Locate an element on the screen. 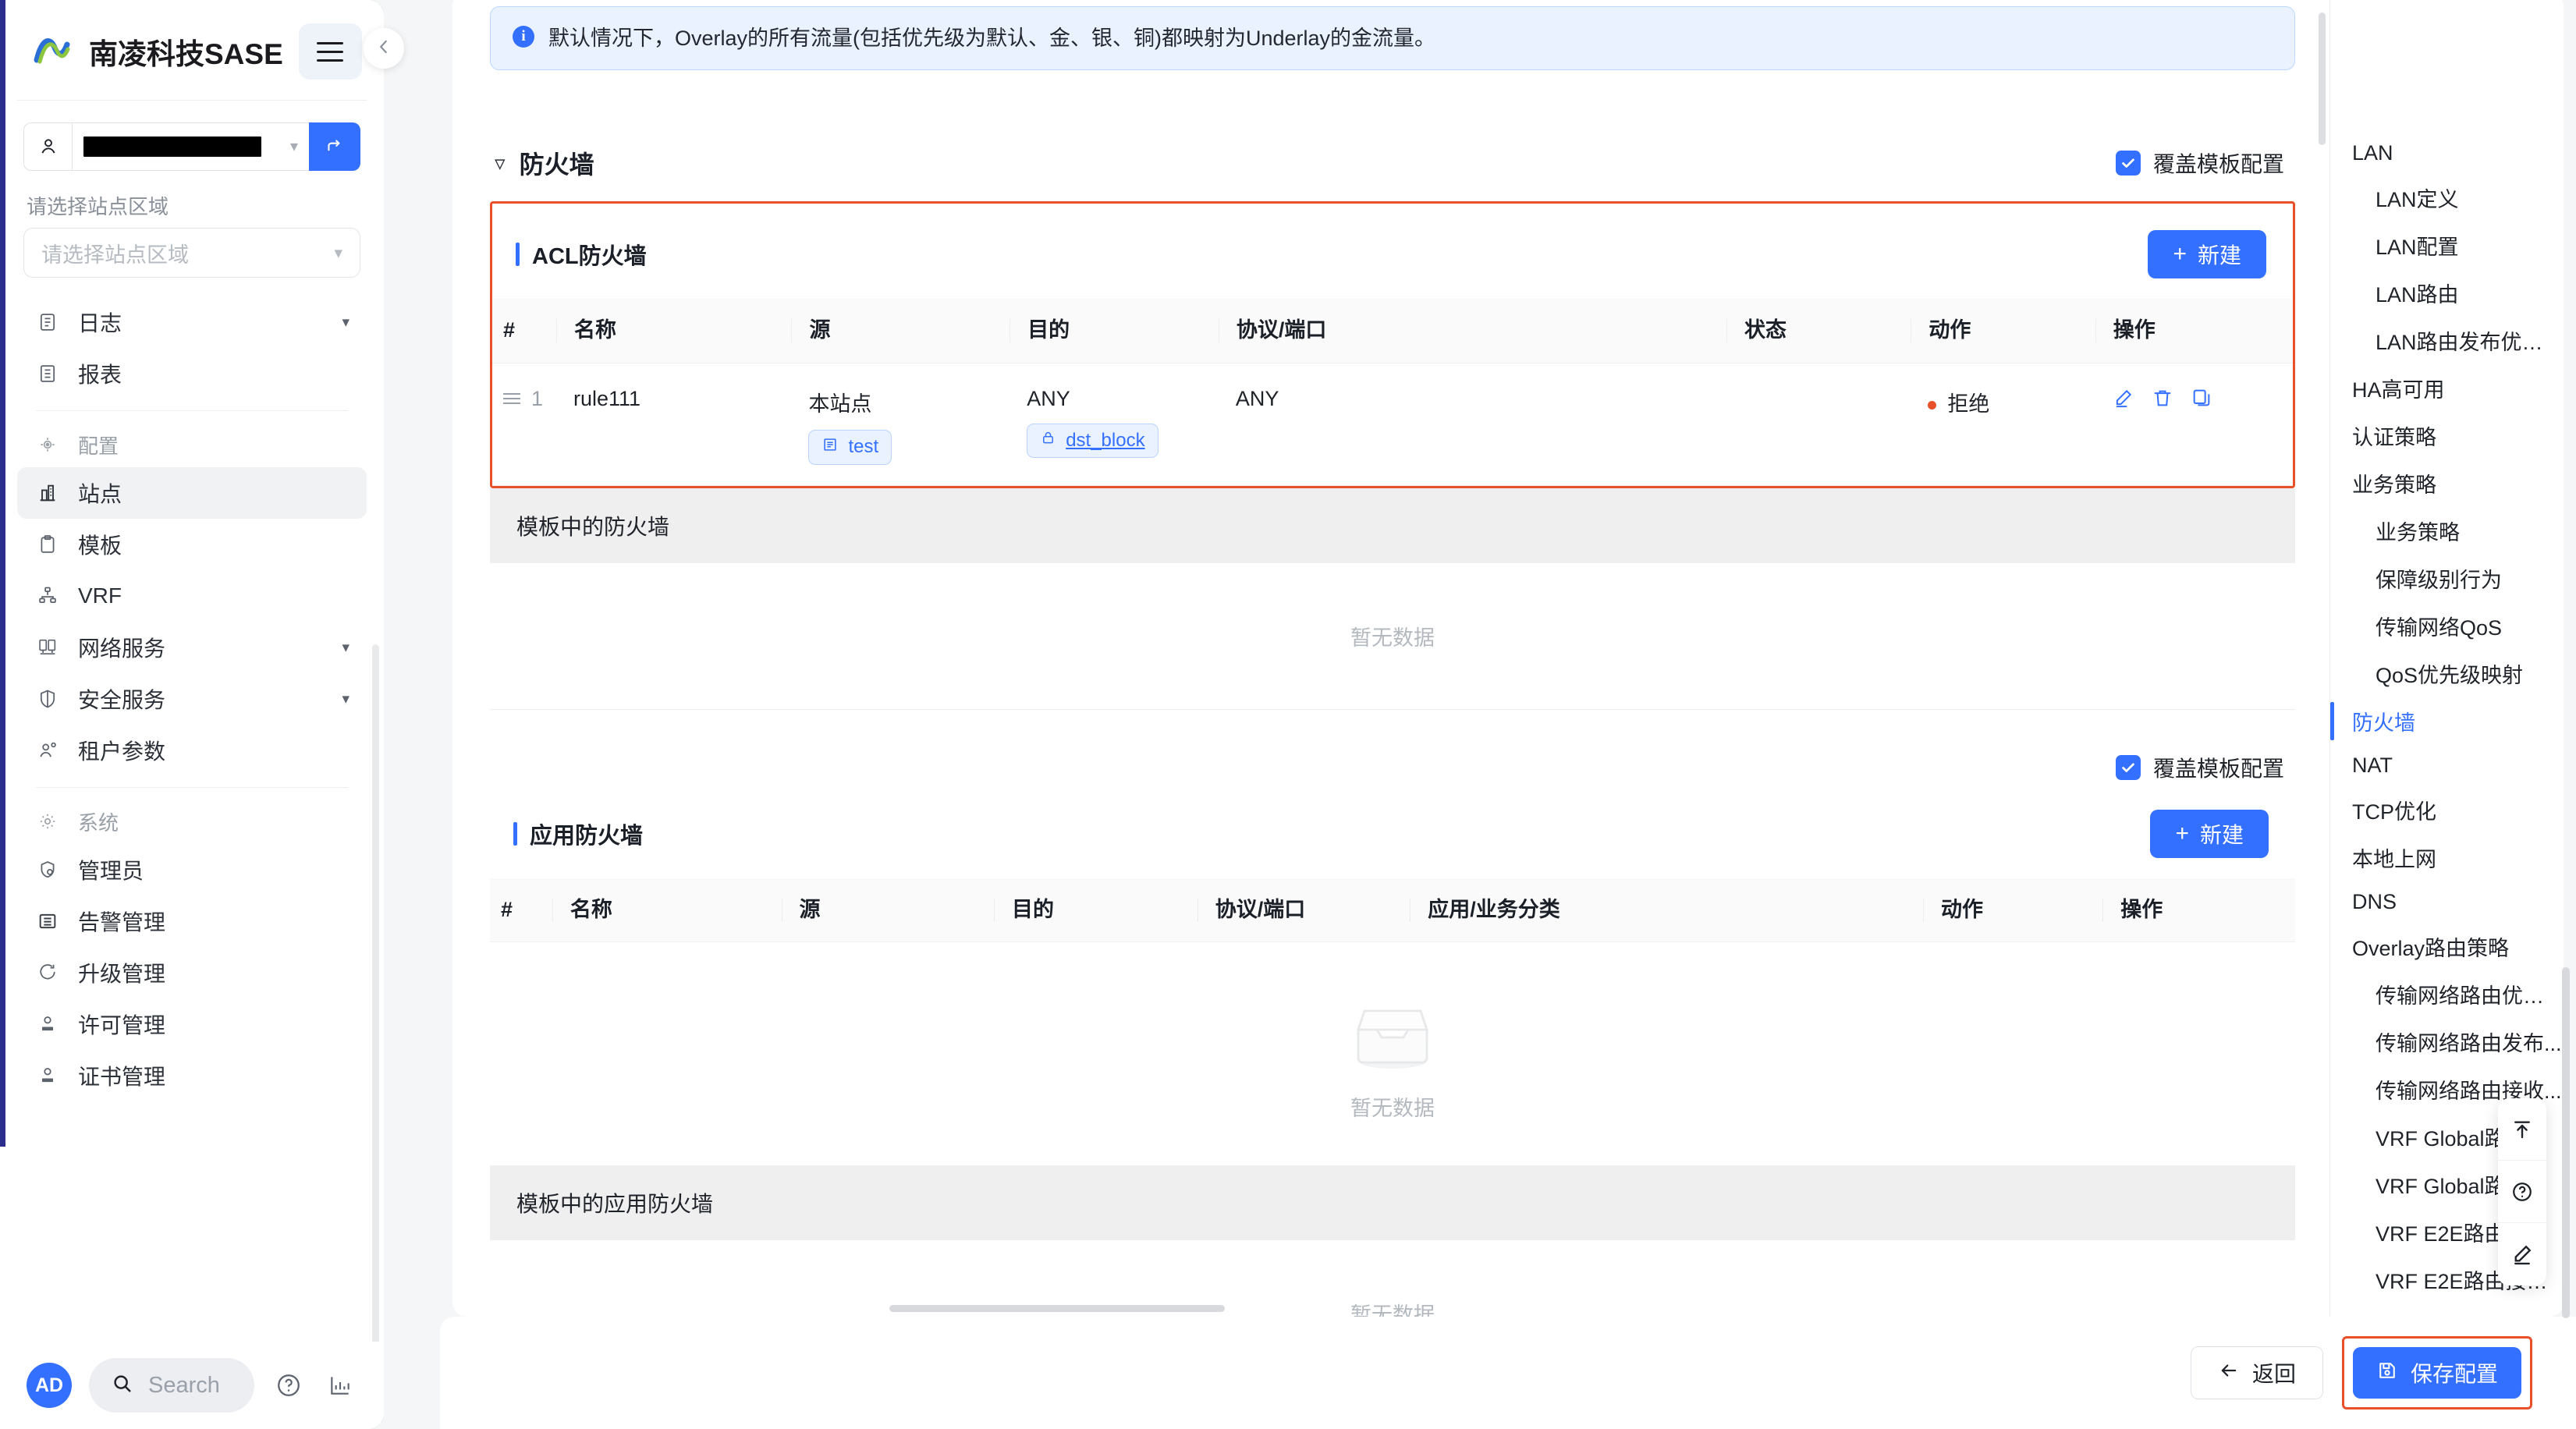 This screenshot has width=2576, height=1429. sidebar-item-label: 租户参数 is located at coordinates (122, 751).